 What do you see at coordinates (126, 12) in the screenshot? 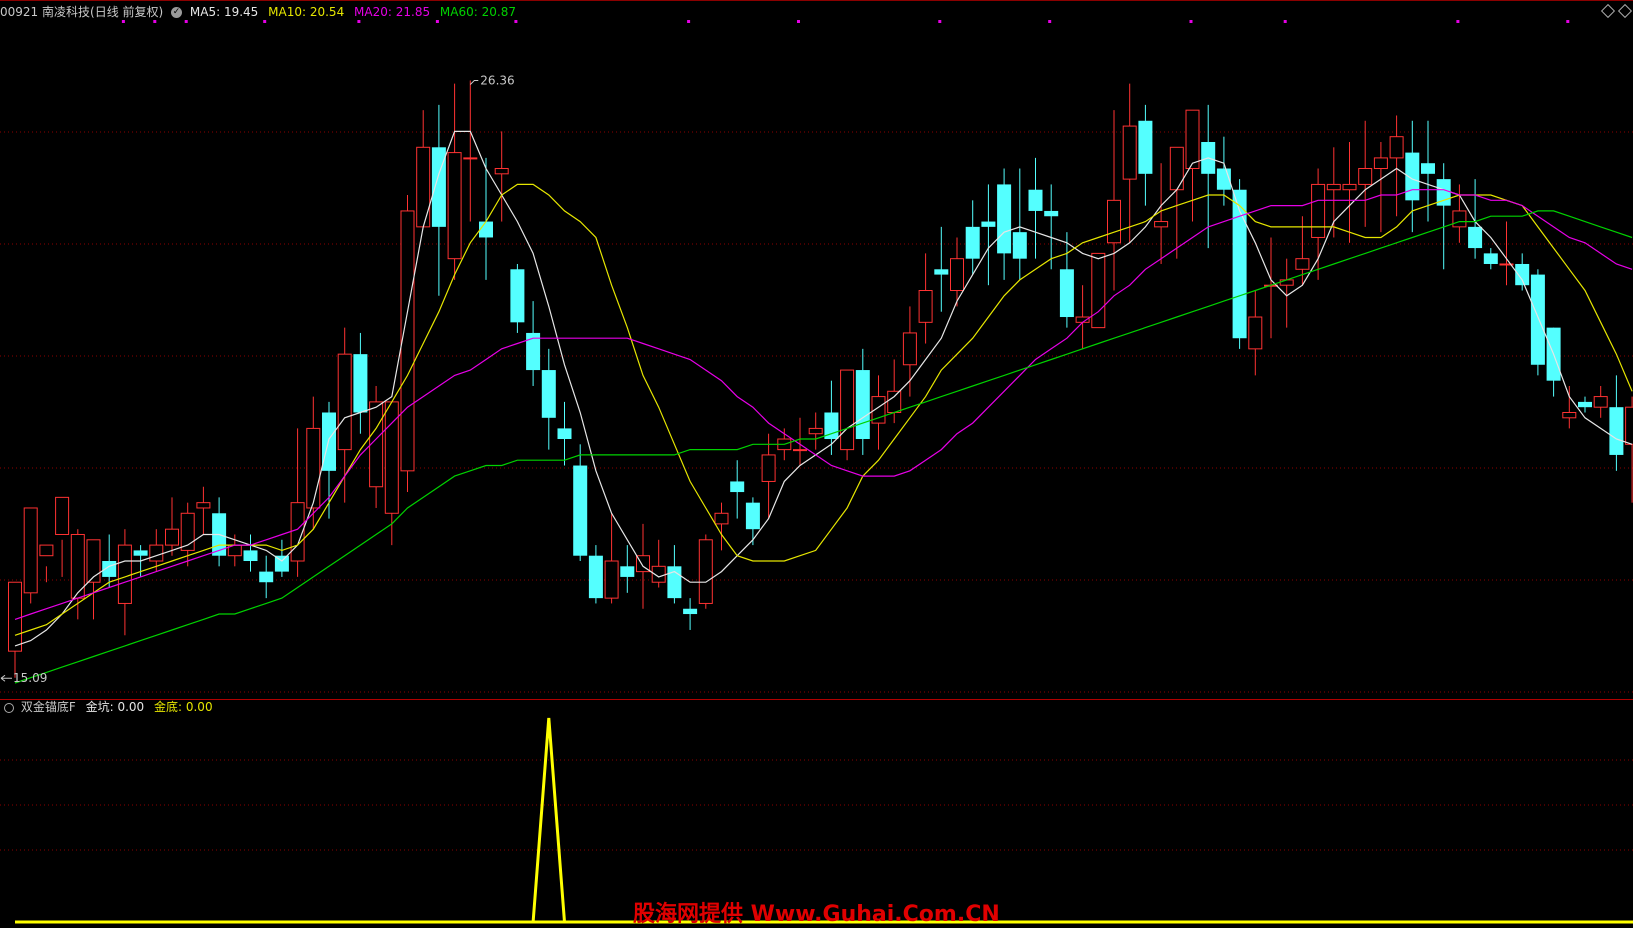
I see `period-label: (日线 前复权)` at bounding box center [126, 12].